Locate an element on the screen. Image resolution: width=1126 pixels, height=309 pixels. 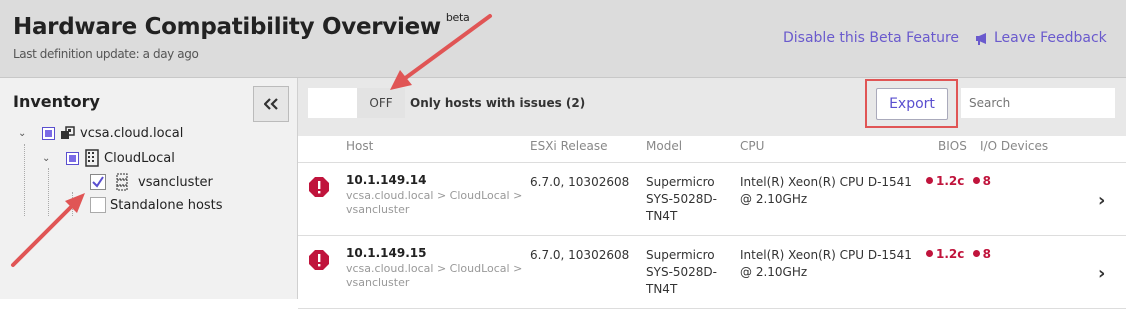
tree-item-label: vcsa.cloud.local is located at coordinates (132, 133).